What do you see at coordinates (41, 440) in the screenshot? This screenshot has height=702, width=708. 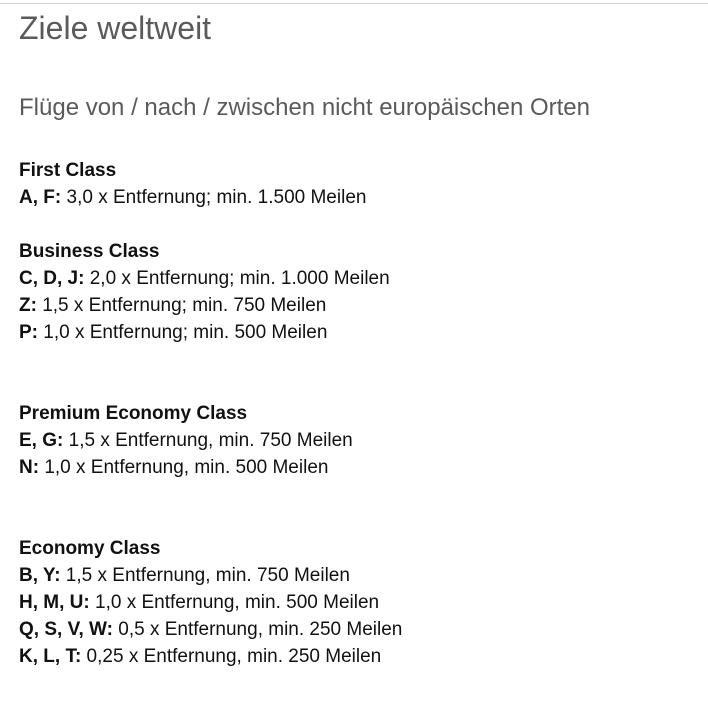 I see `booking-codes: E, G:` at bounding box center [41, 440].